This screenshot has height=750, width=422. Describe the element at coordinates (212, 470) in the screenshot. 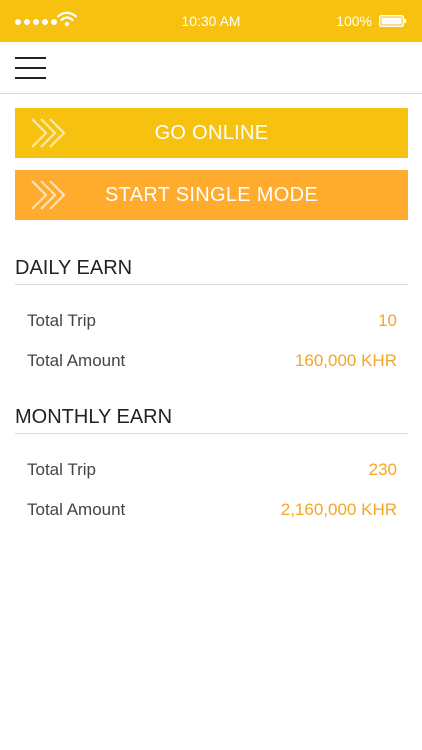

I see `monthly-total-trip-row: Total Trip 230` at that location.